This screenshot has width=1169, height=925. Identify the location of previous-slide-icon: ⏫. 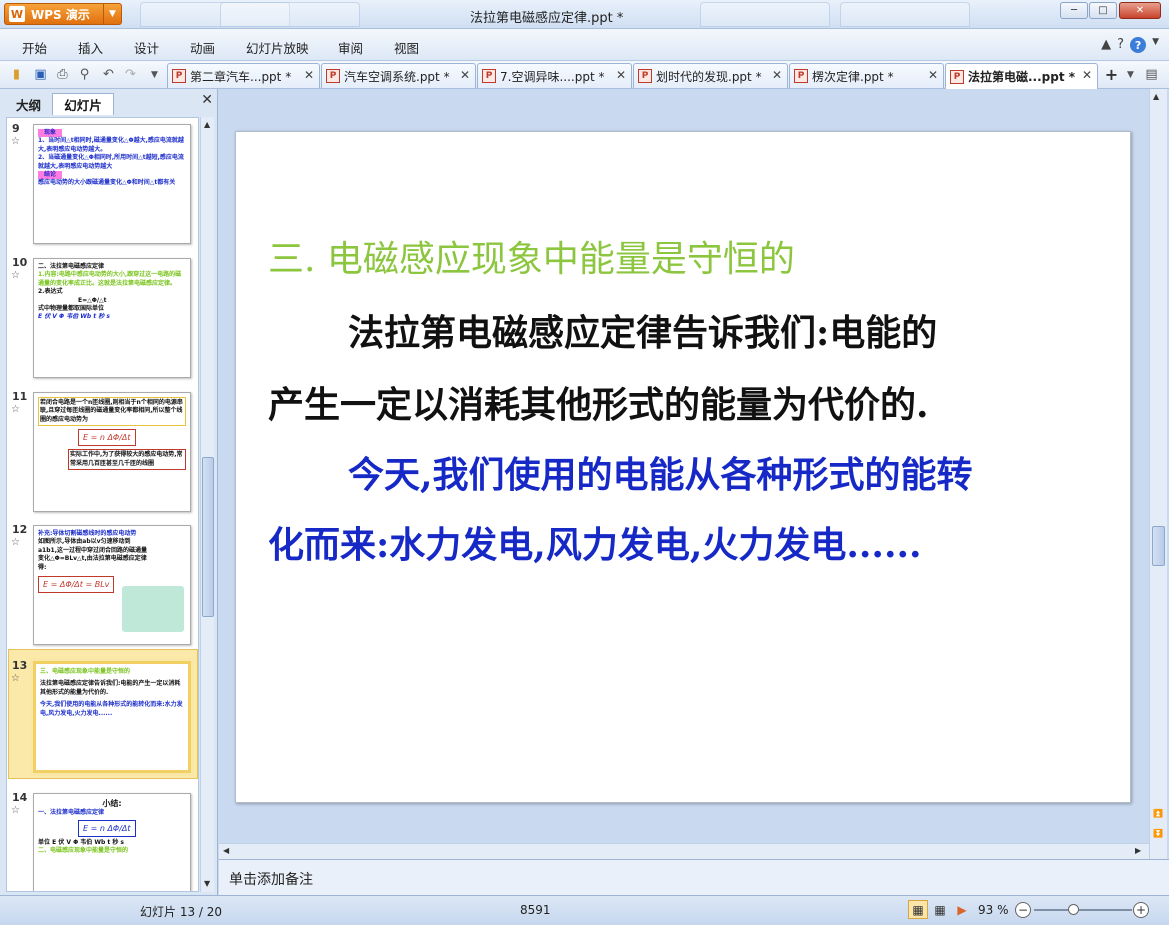
(1158, 813).